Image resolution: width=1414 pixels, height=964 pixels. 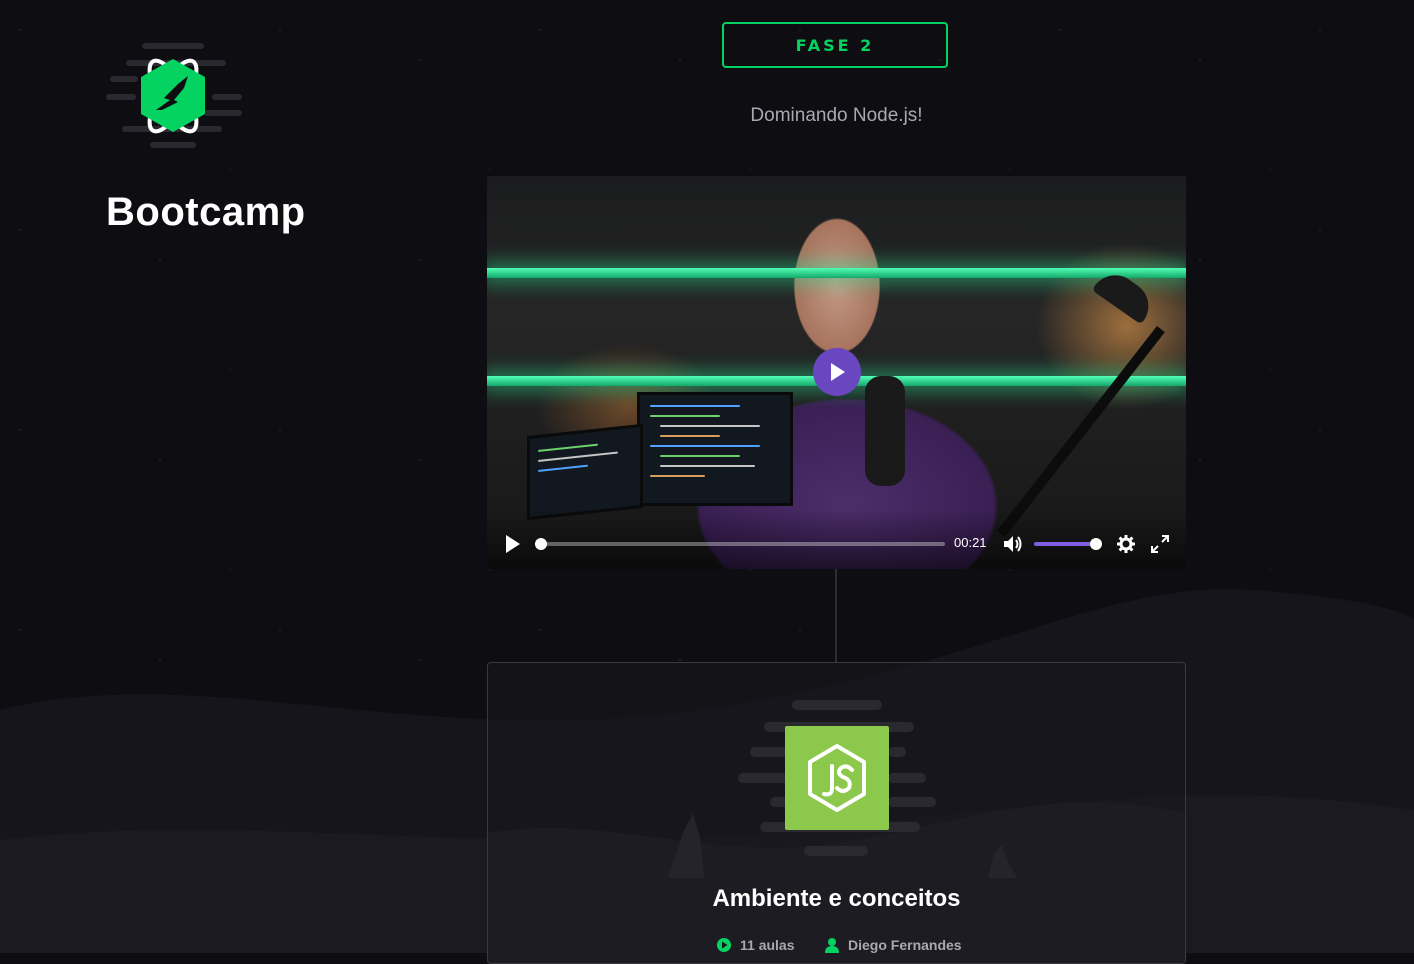 What do you see at coordinates (724, 945) in the screenshot?
I see `play-circle-icon` at bounding box center [724, 945].